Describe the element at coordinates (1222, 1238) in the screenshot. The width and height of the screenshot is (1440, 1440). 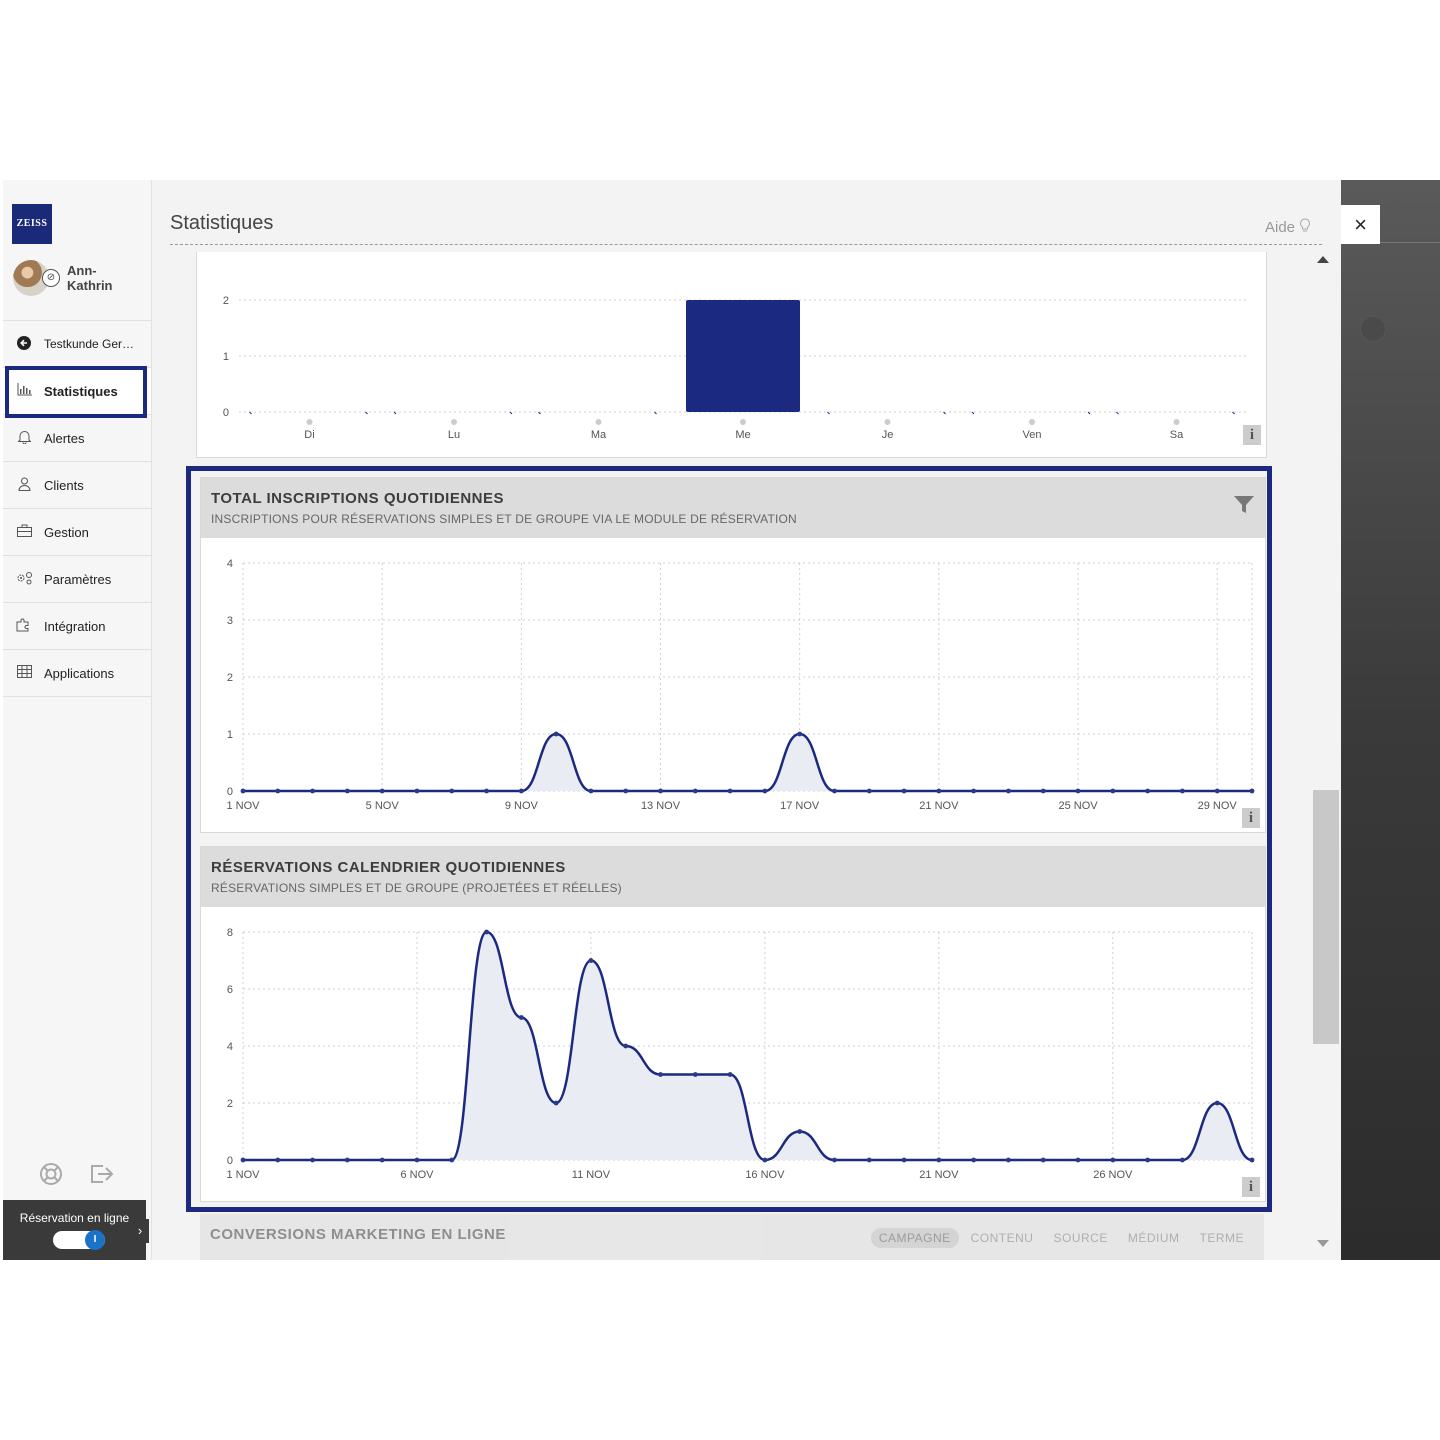
I see `tab-terme: TERME` at that location.